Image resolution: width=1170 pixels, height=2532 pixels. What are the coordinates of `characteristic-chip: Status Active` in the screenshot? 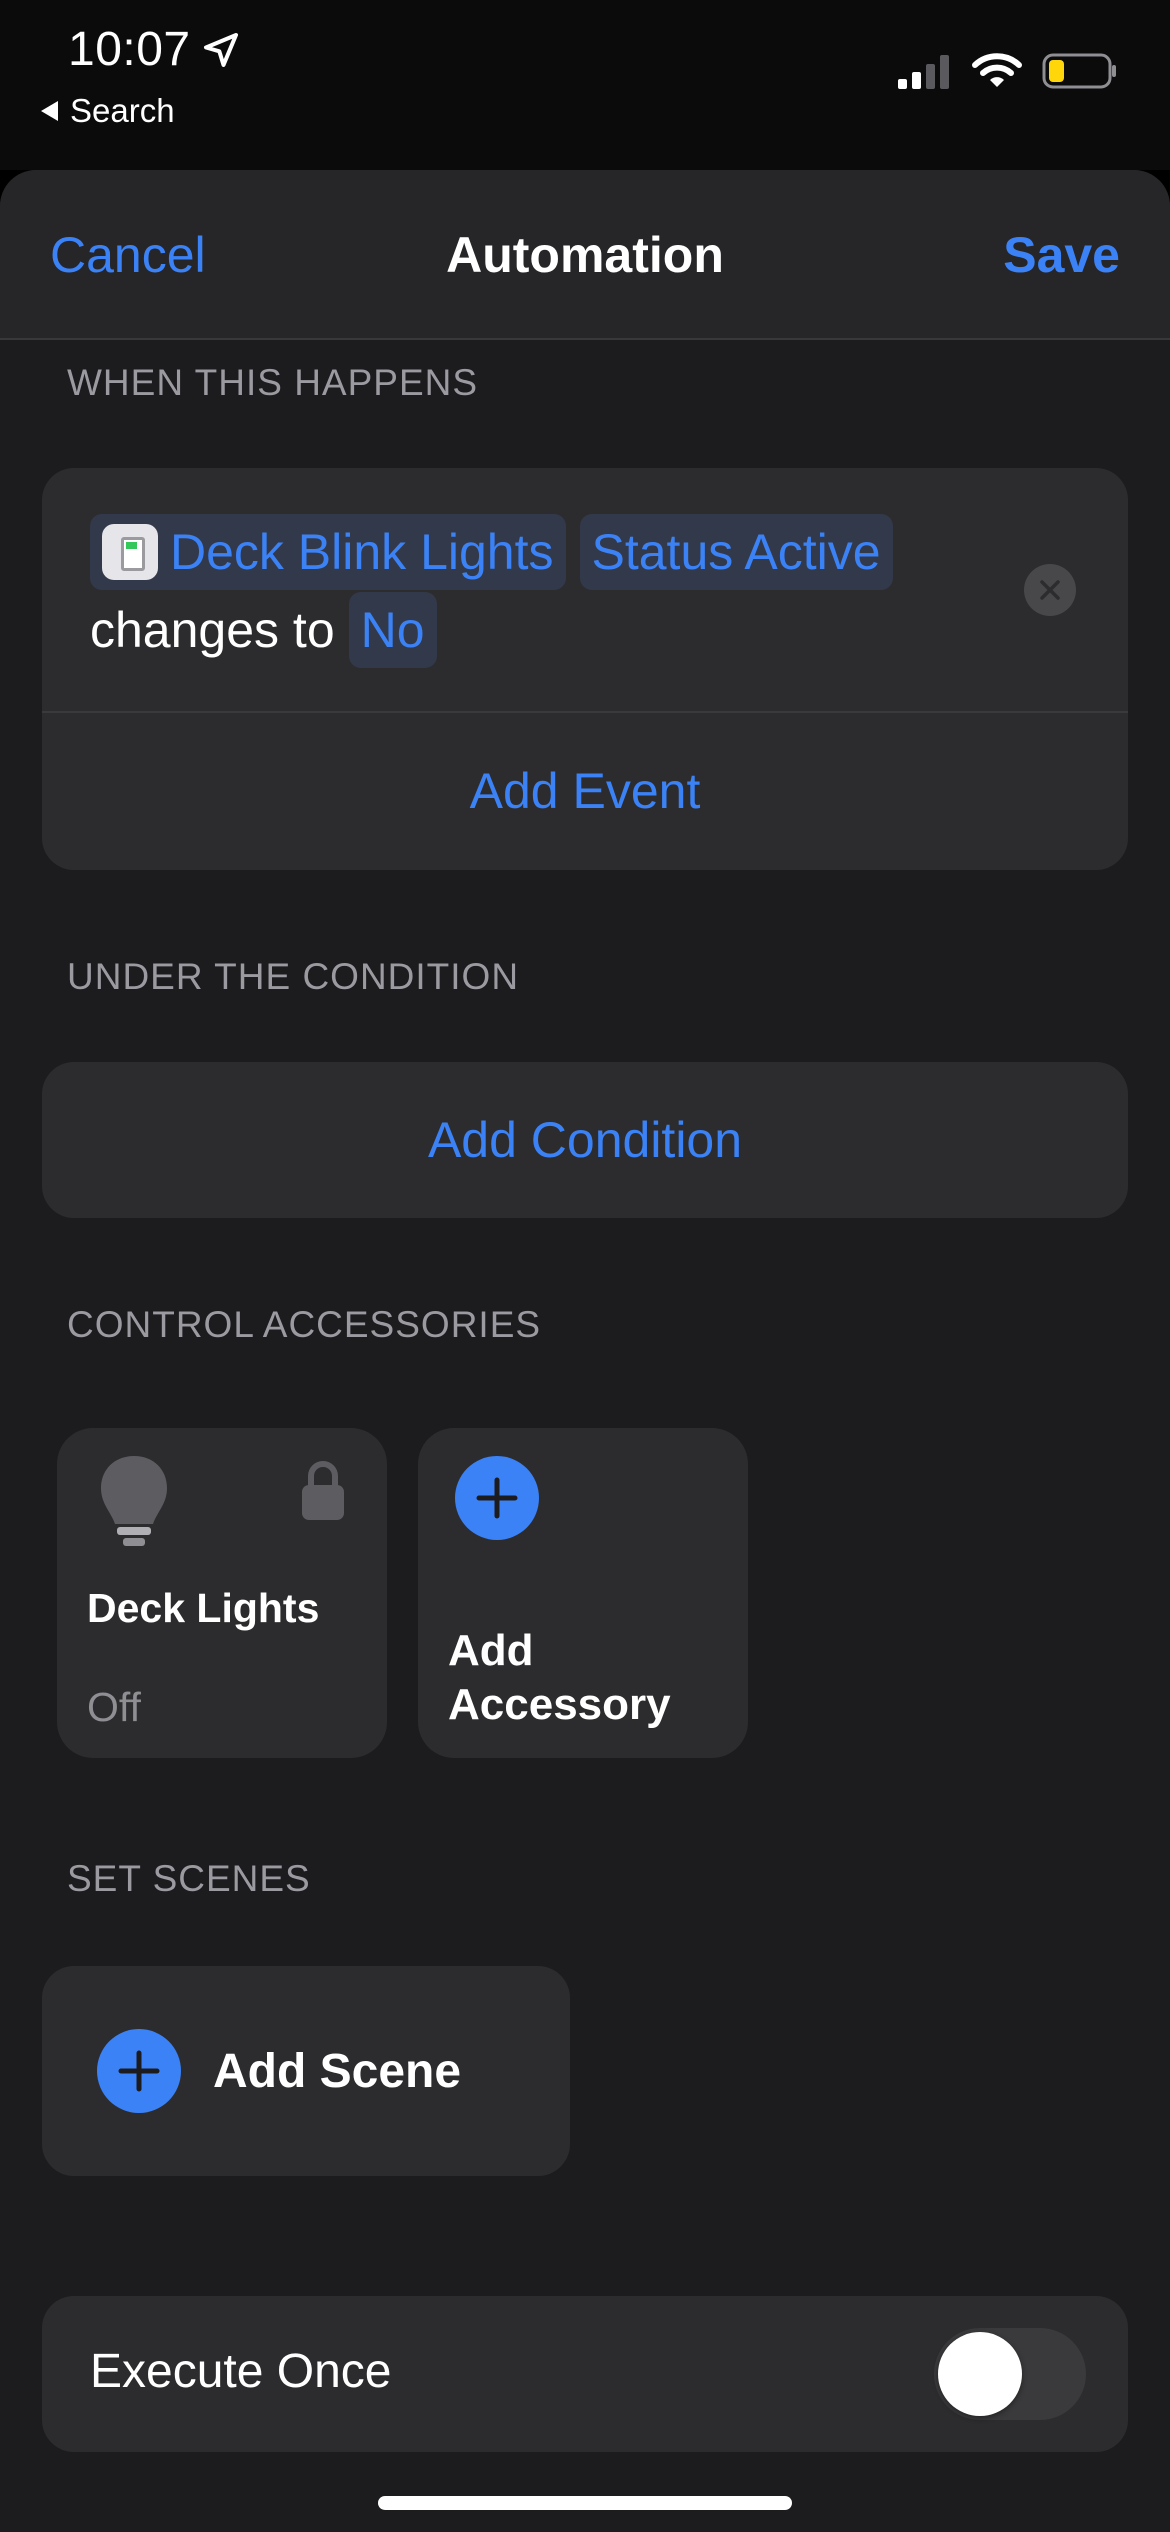 It's located at (736, 552).